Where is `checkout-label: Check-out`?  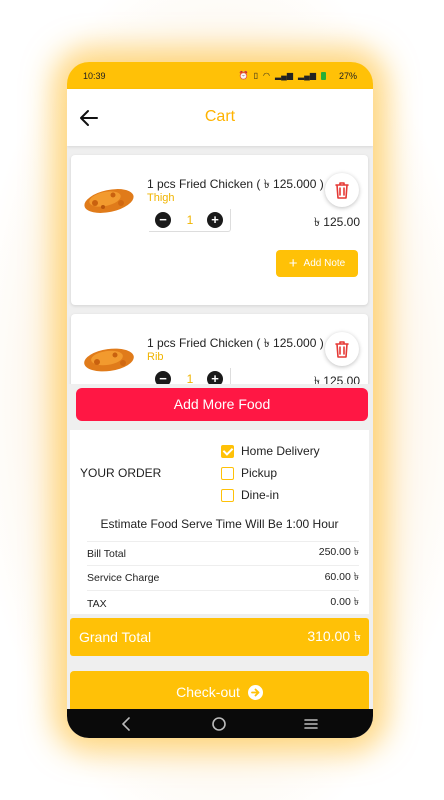 checkout-label: Check-out is located at coordinates (208, 692).